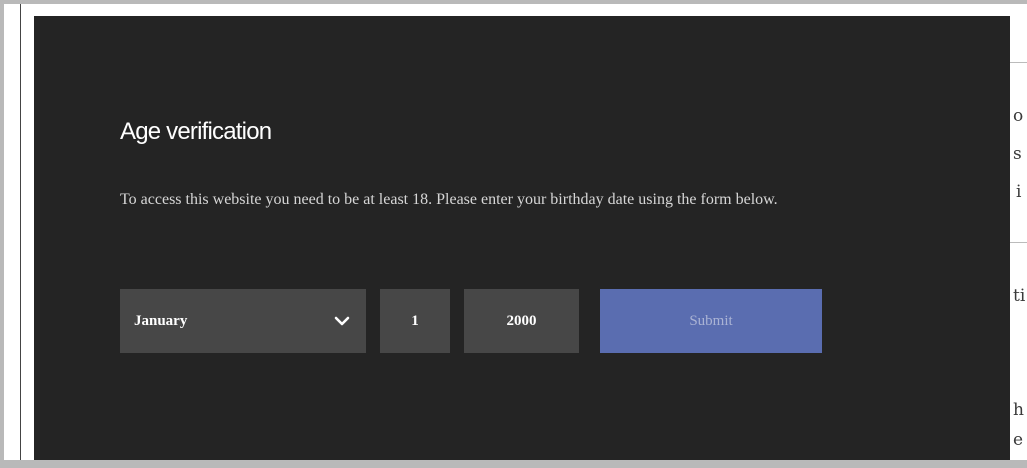 This screenshot has height=468, width=1027. Describe the element at coordinates (1018, 116) in the screenshot. I see `background-text-fragment: o` at that location.